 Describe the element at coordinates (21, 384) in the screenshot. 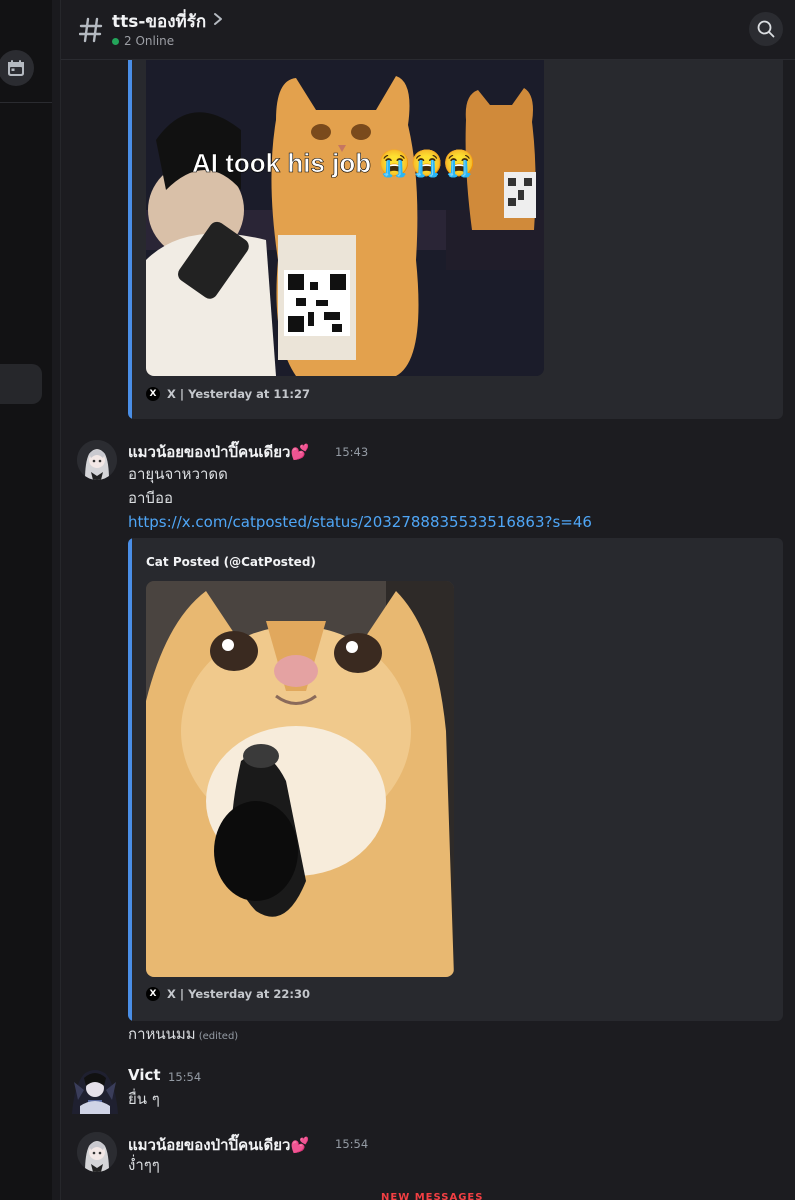

I see `selected-channel-item` at that location.